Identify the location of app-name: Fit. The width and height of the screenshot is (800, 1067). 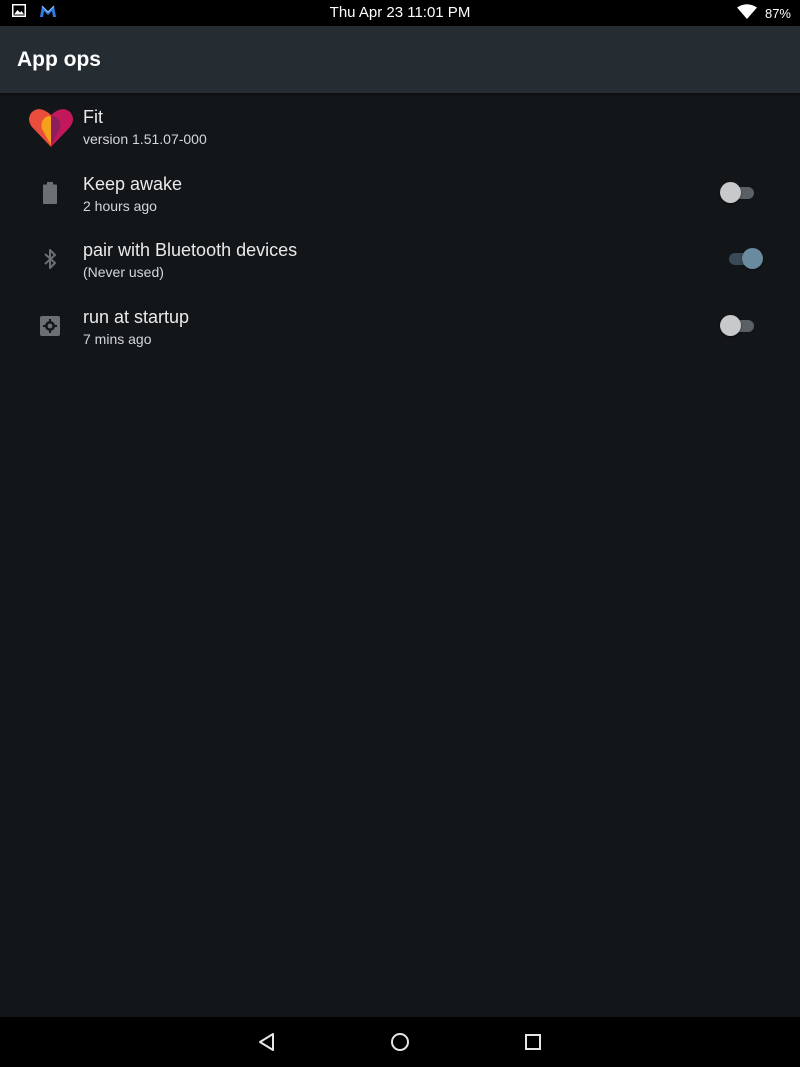
(93, 117).